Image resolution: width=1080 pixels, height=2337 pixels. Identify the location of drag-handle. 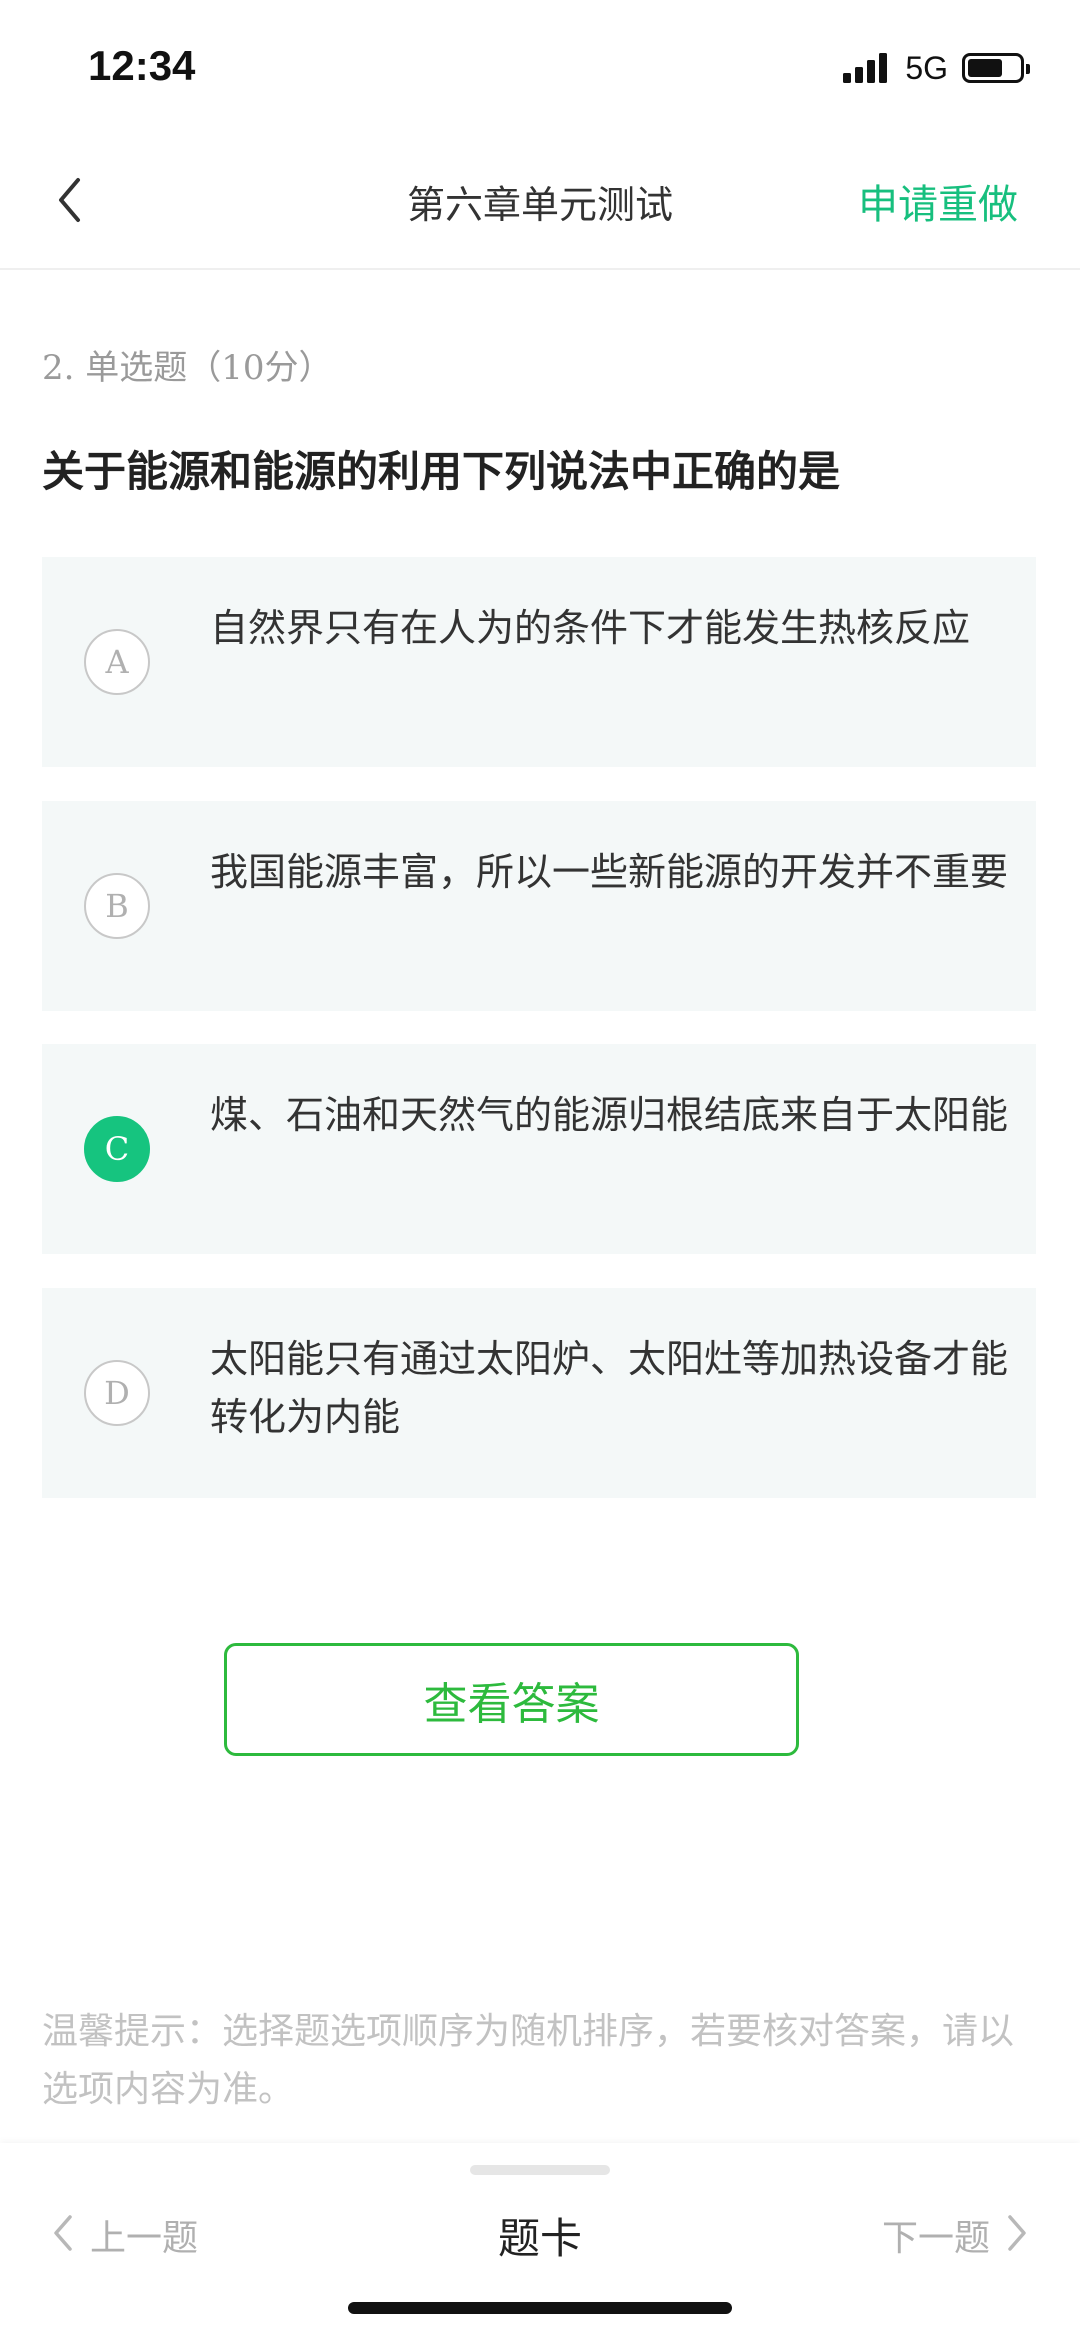
(540, 2170).